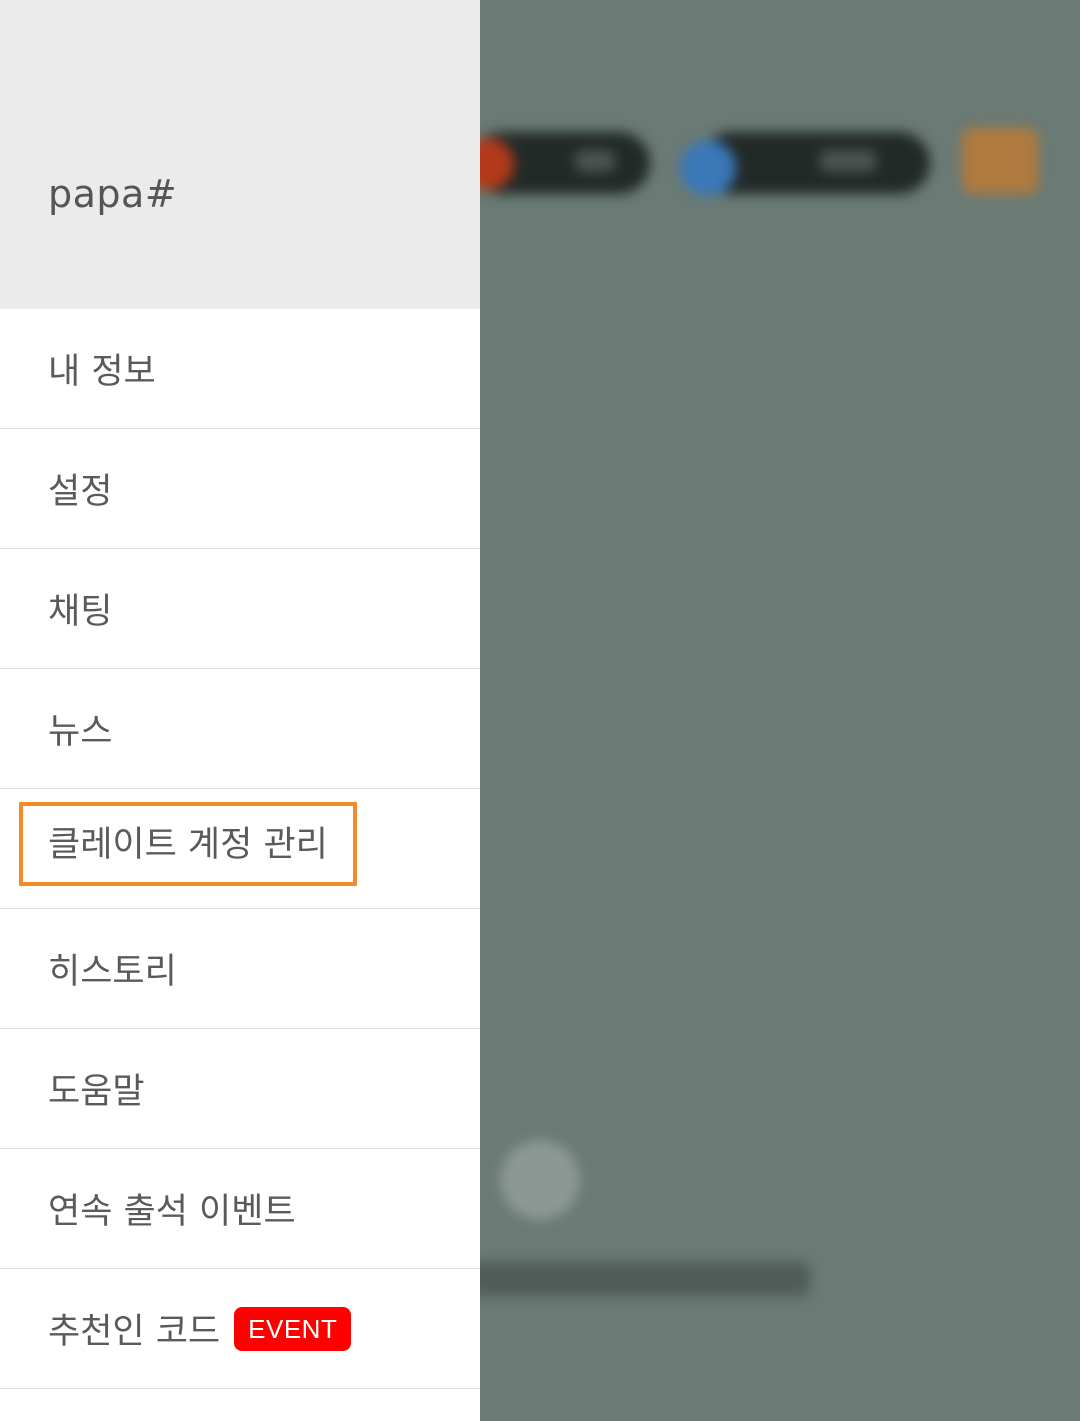 The image size is (1080, 1421). I want to click on menu-item-help: 도움말, so click(240, 1089).